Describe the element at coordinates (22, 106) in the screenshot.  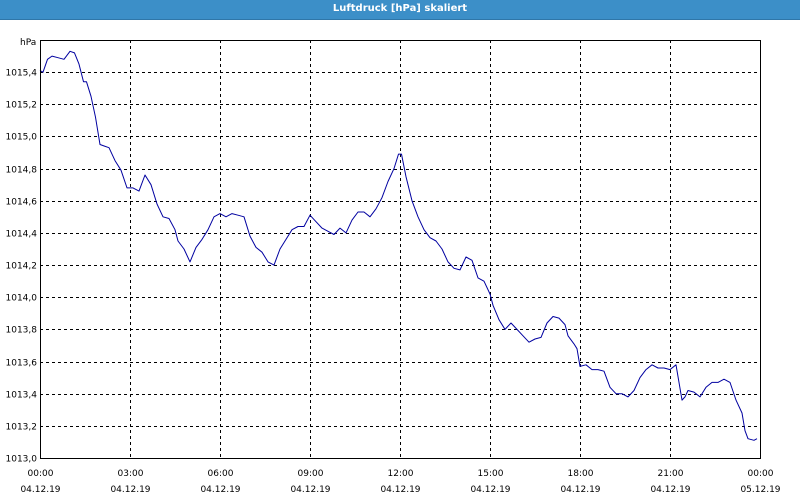
I see `y-tick-label: 1015,2` at that location.